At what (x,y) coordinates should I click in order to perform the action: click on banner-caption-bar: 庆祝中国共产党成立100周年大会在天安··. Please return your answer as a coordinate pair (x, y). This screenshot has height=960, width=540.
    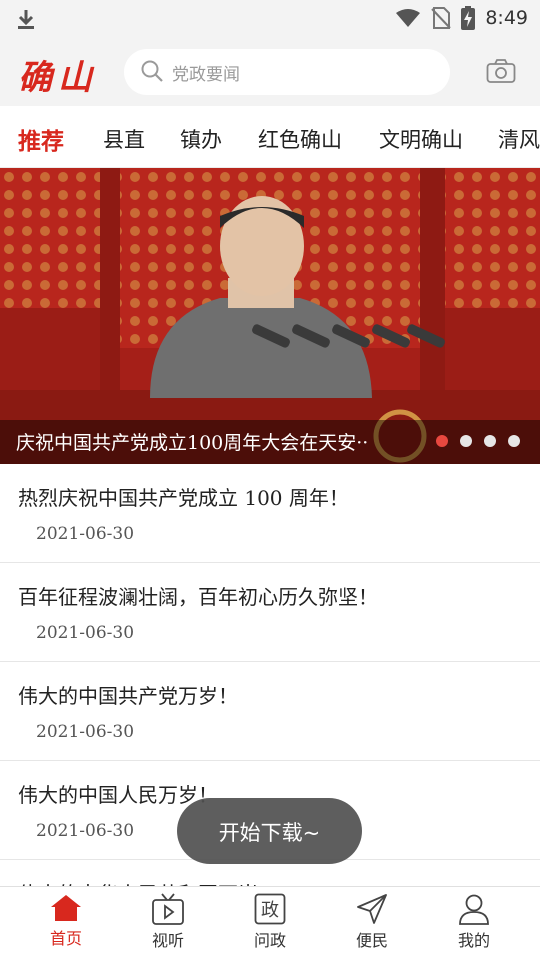
    Looking at the image, I should click on (270, 442).